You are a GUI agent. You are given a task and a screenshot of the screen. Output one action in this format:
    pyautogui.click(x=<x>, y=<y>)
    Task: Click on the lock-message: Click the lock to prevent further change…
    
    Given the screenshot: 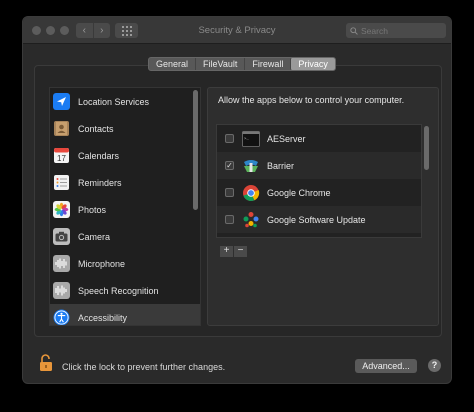 What is the action you would take?
    pyautogui.click(x=144, y=367)
    